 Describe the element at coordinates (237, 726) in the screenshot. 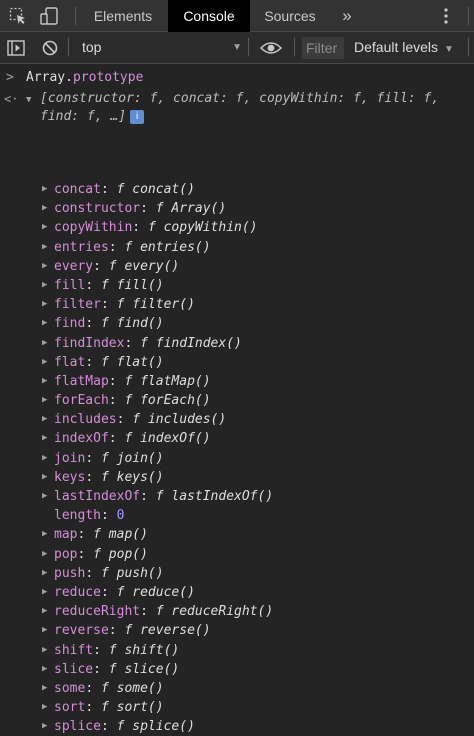

I see `property-row: ▶ splice: f splice()` at that location.